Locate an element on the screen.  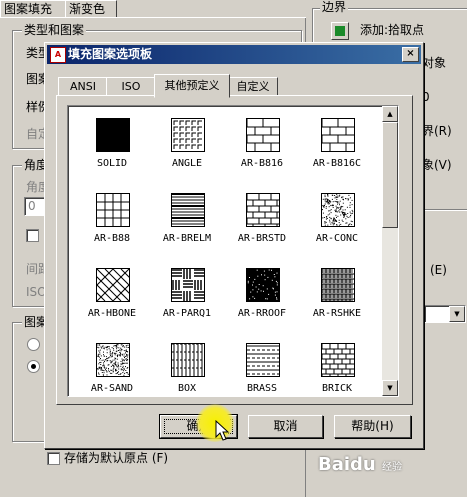
tab-strip-edge is located at coordinates (153, 17).